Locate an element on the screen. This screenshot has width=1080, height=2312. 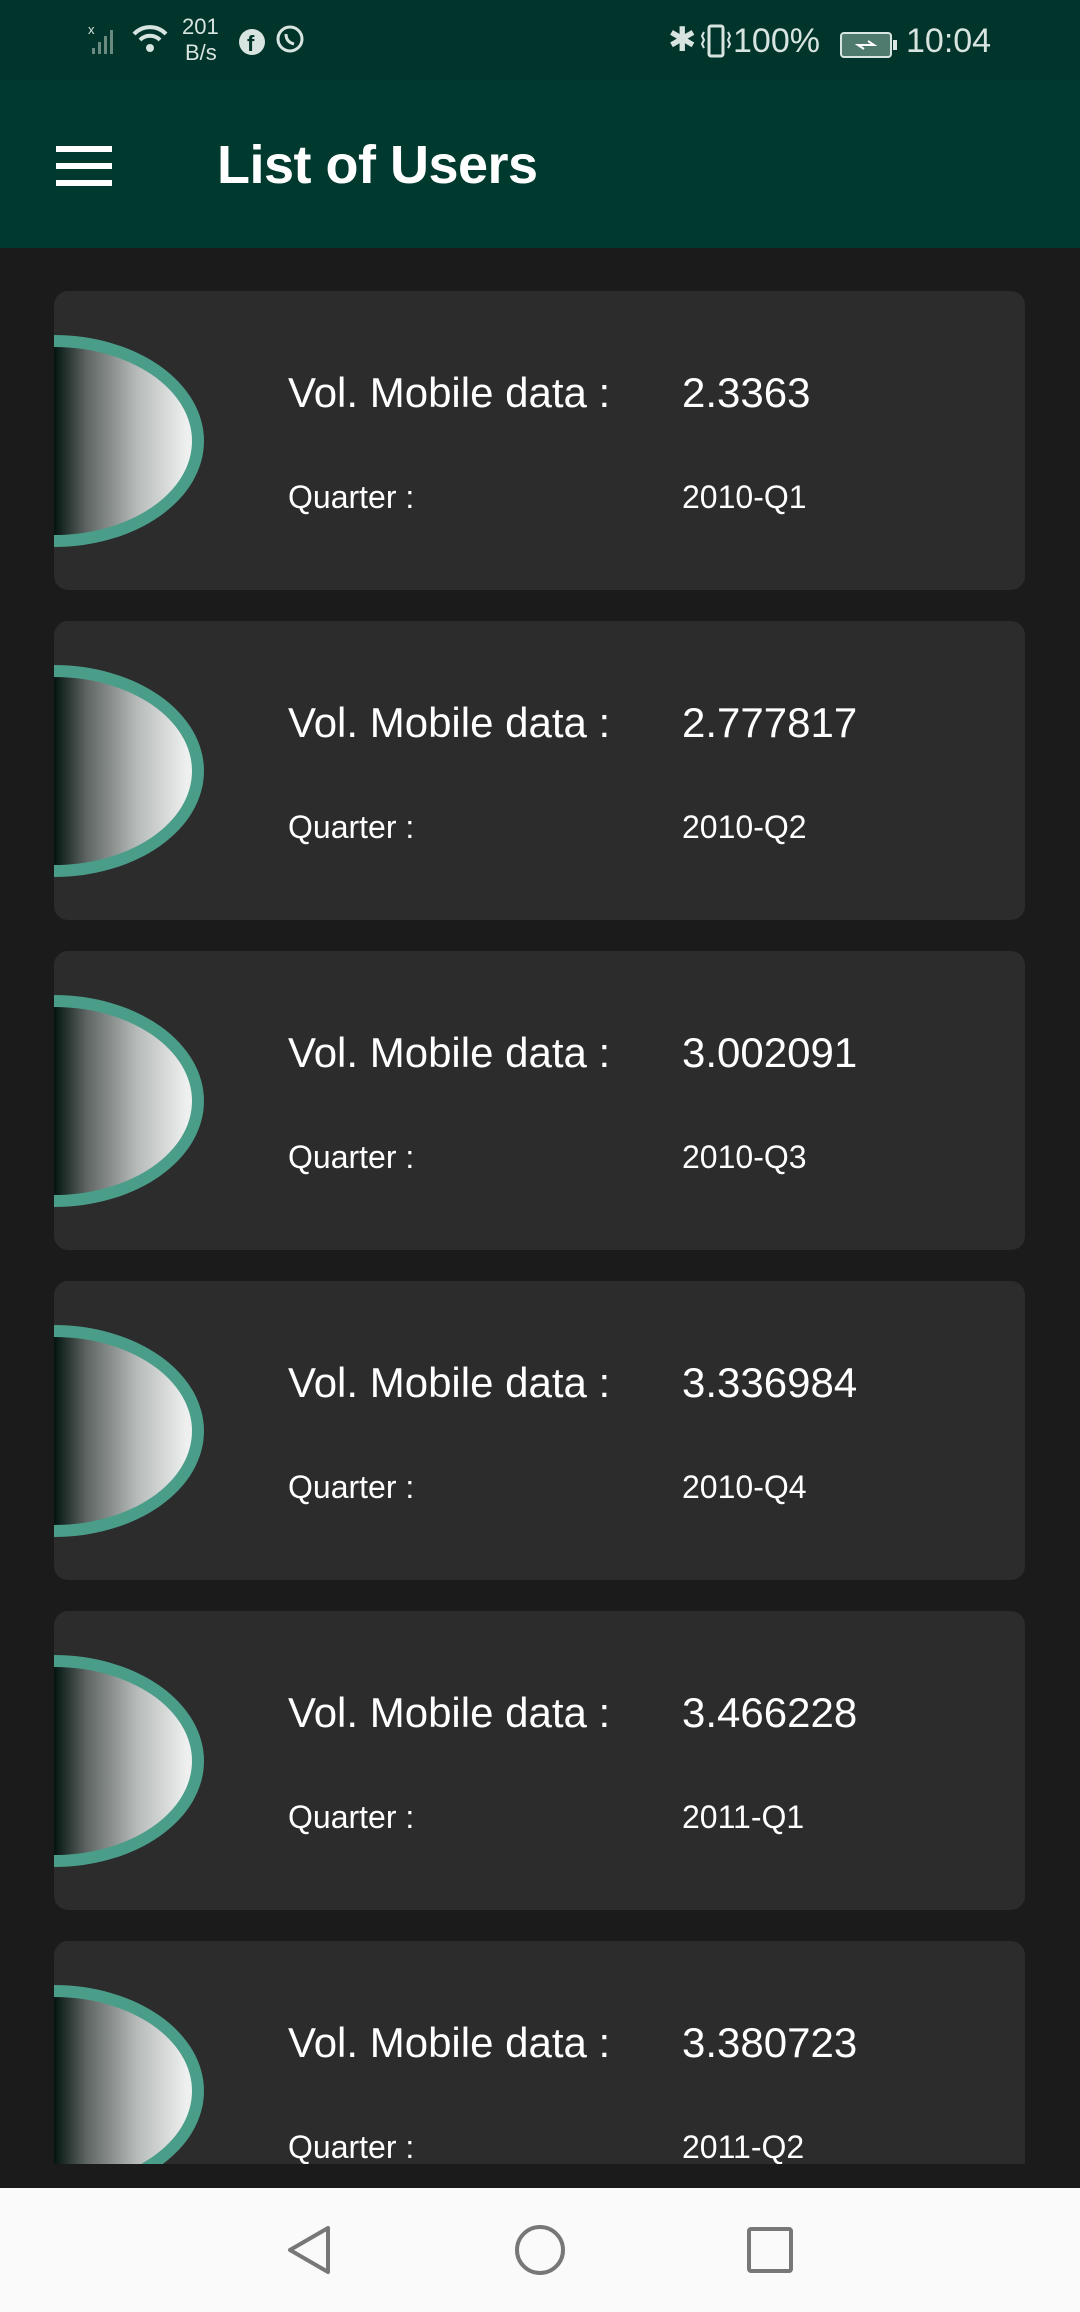
home-icon is located at coordinates (540, 2252).